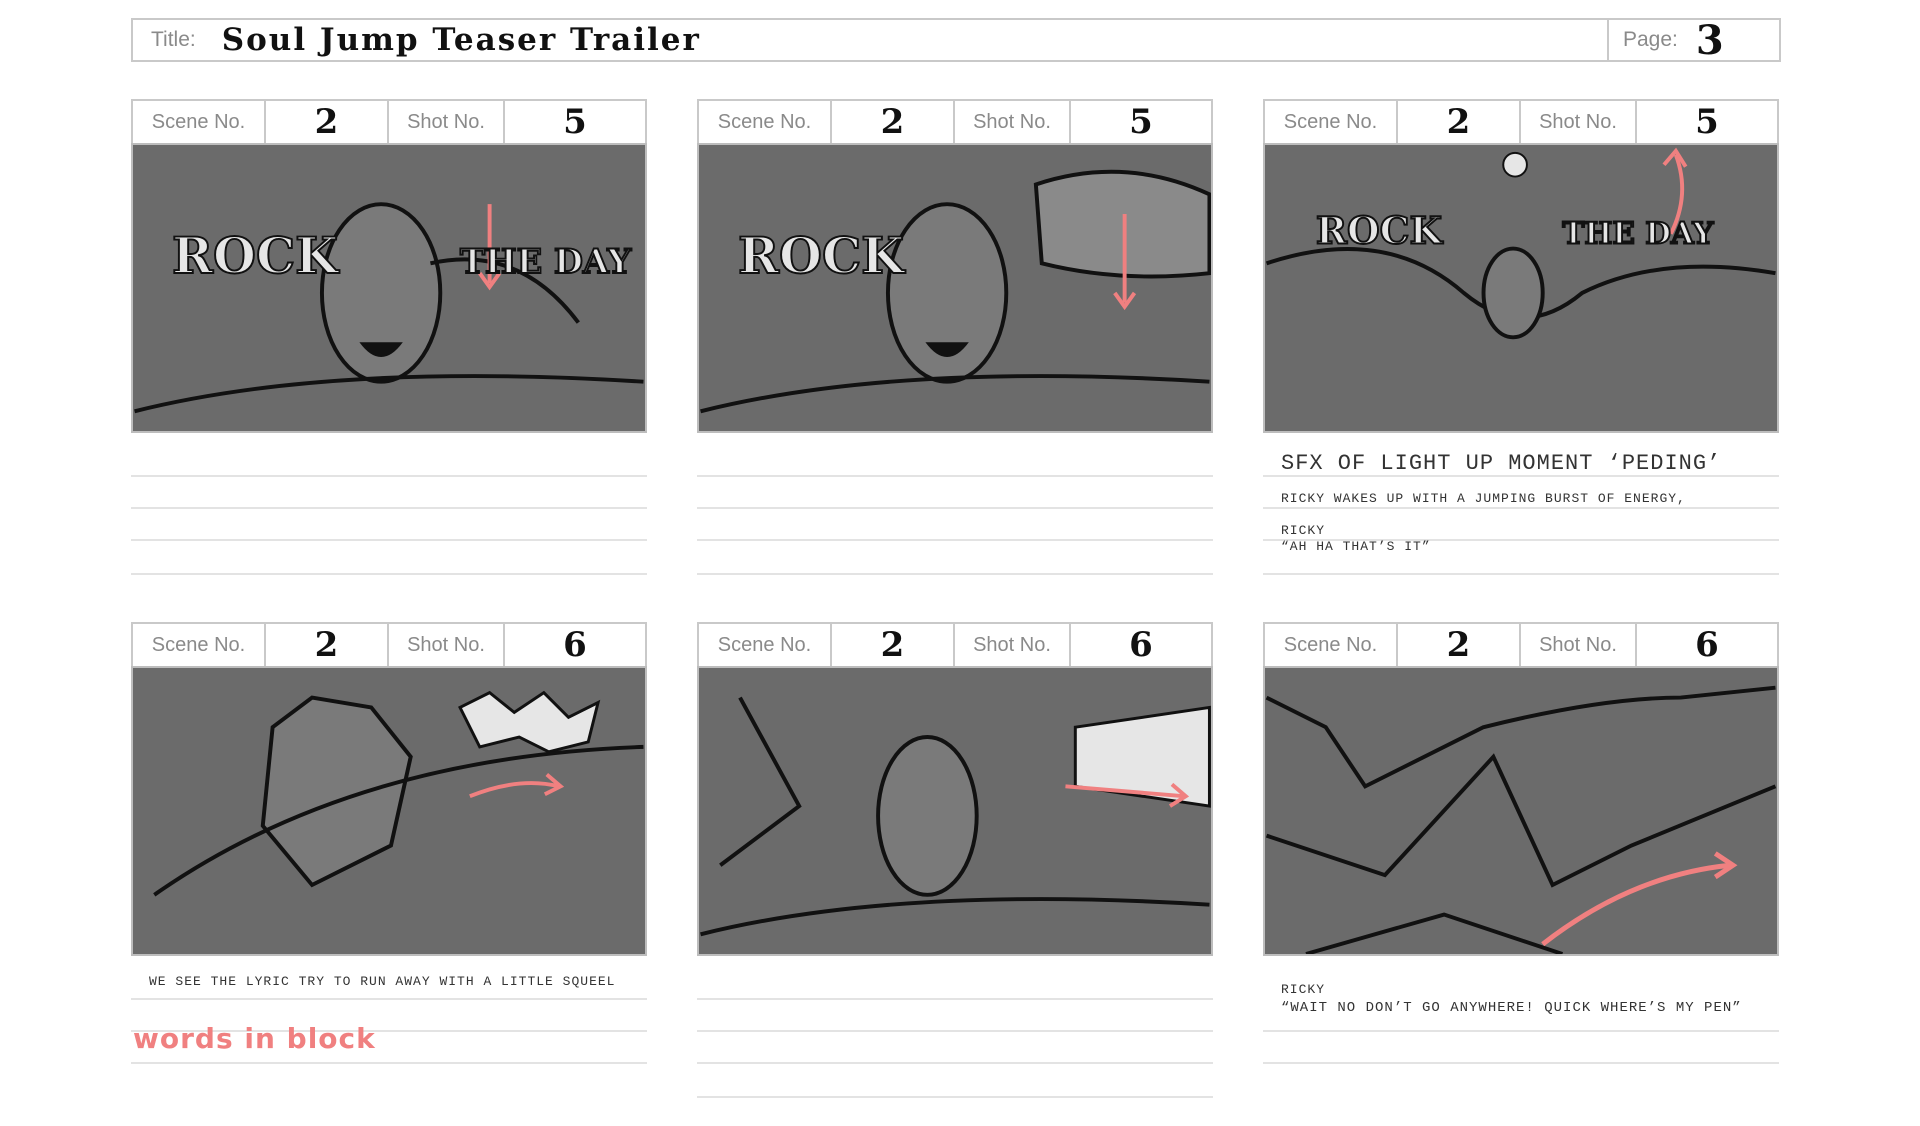  What do you see at coordinates (1356, 546) in the screenshot?
I see `note-dialogue: “AH HA THAT’S IT”` at bounding box center [1356, 546].